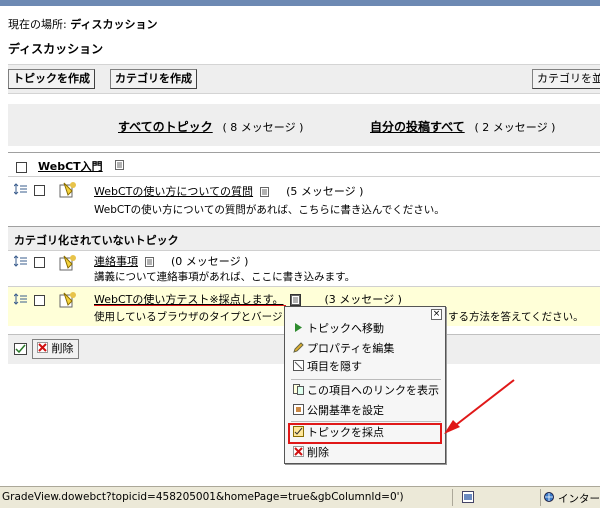  I want to click on sort-categories-button: カテゴリを並, so click(566, 79).